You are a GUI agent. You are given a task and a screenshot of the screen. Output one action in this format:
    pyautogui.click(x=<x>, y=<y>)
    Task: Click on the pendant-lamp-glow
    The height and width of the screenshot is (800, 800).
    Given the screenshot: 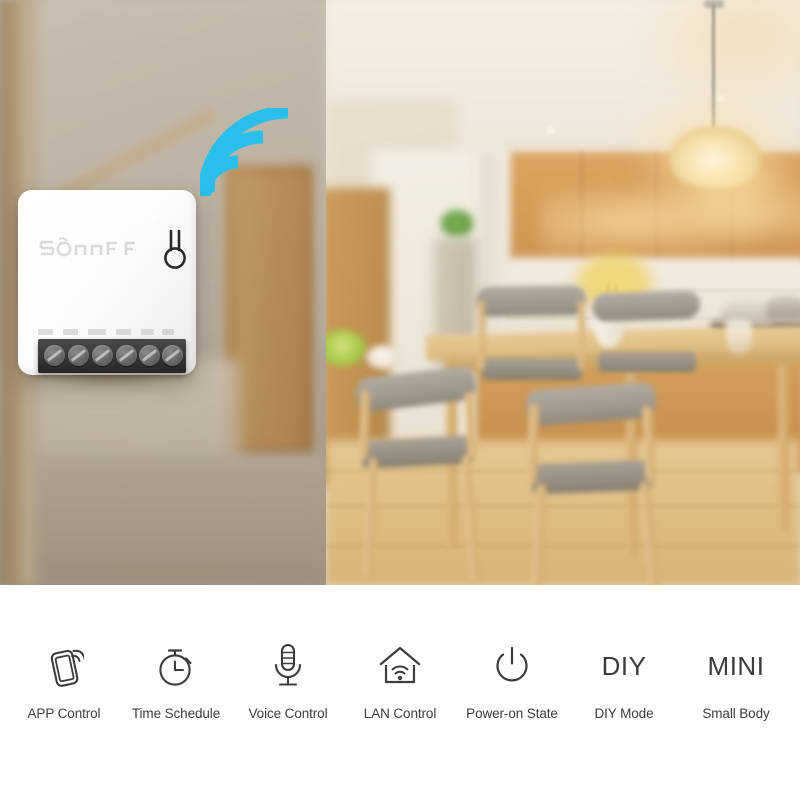 What is the action you would take?
    pyautogui.click(x=738, y=208)
    